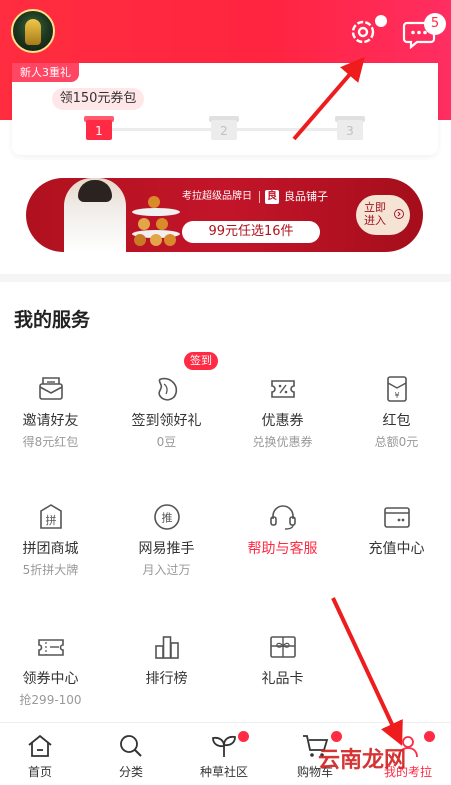 The height and width of the screenshot is (785, 451). What do you see at coordinates (33, 31) in the screenshot?
I see `avatar` at bounding box center [33, 31].